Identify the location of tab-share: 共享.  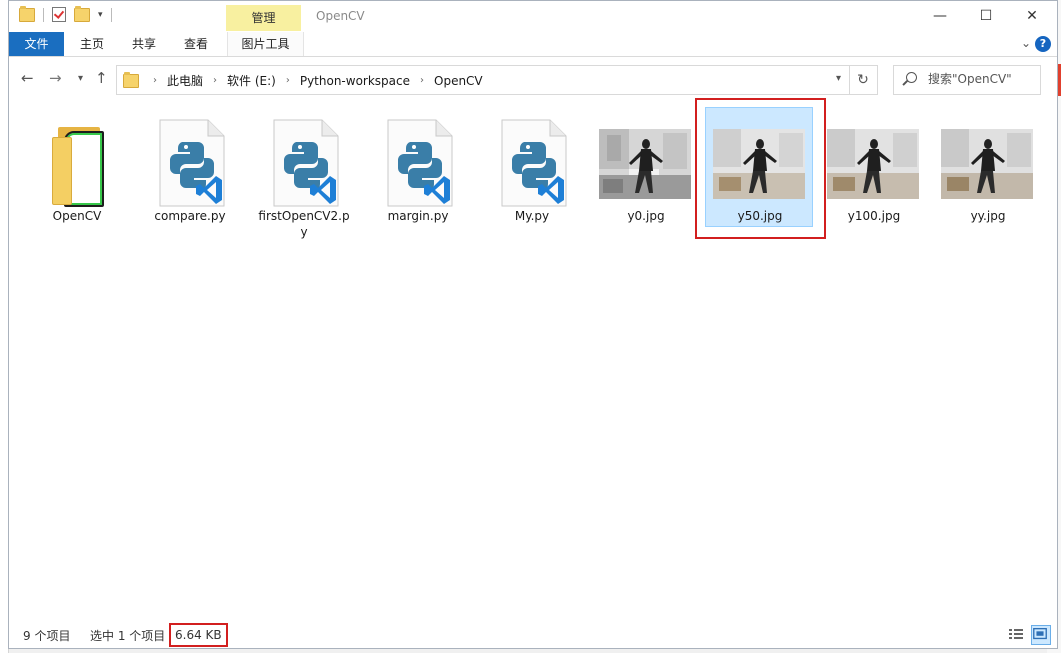
(144, 44).